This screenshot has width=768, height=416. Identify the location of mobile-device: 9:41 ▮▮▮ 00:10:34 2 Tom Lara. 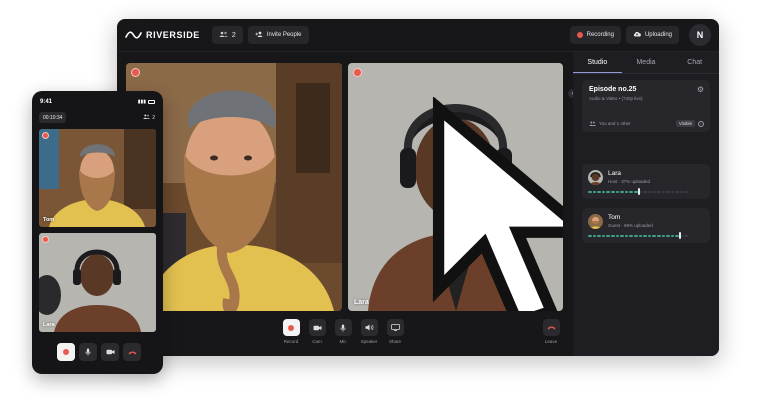
(97, 232).